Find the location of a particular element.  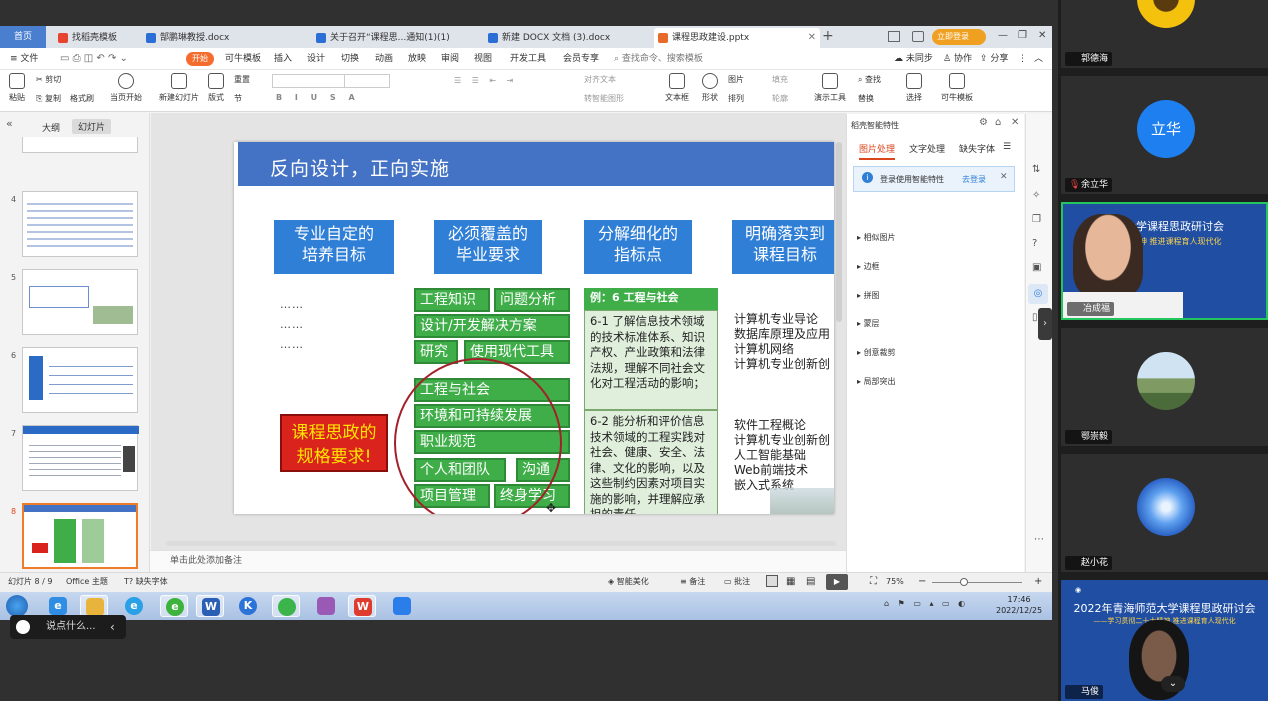

outline-button: 轮廓 is located at coordinates (780, 98).